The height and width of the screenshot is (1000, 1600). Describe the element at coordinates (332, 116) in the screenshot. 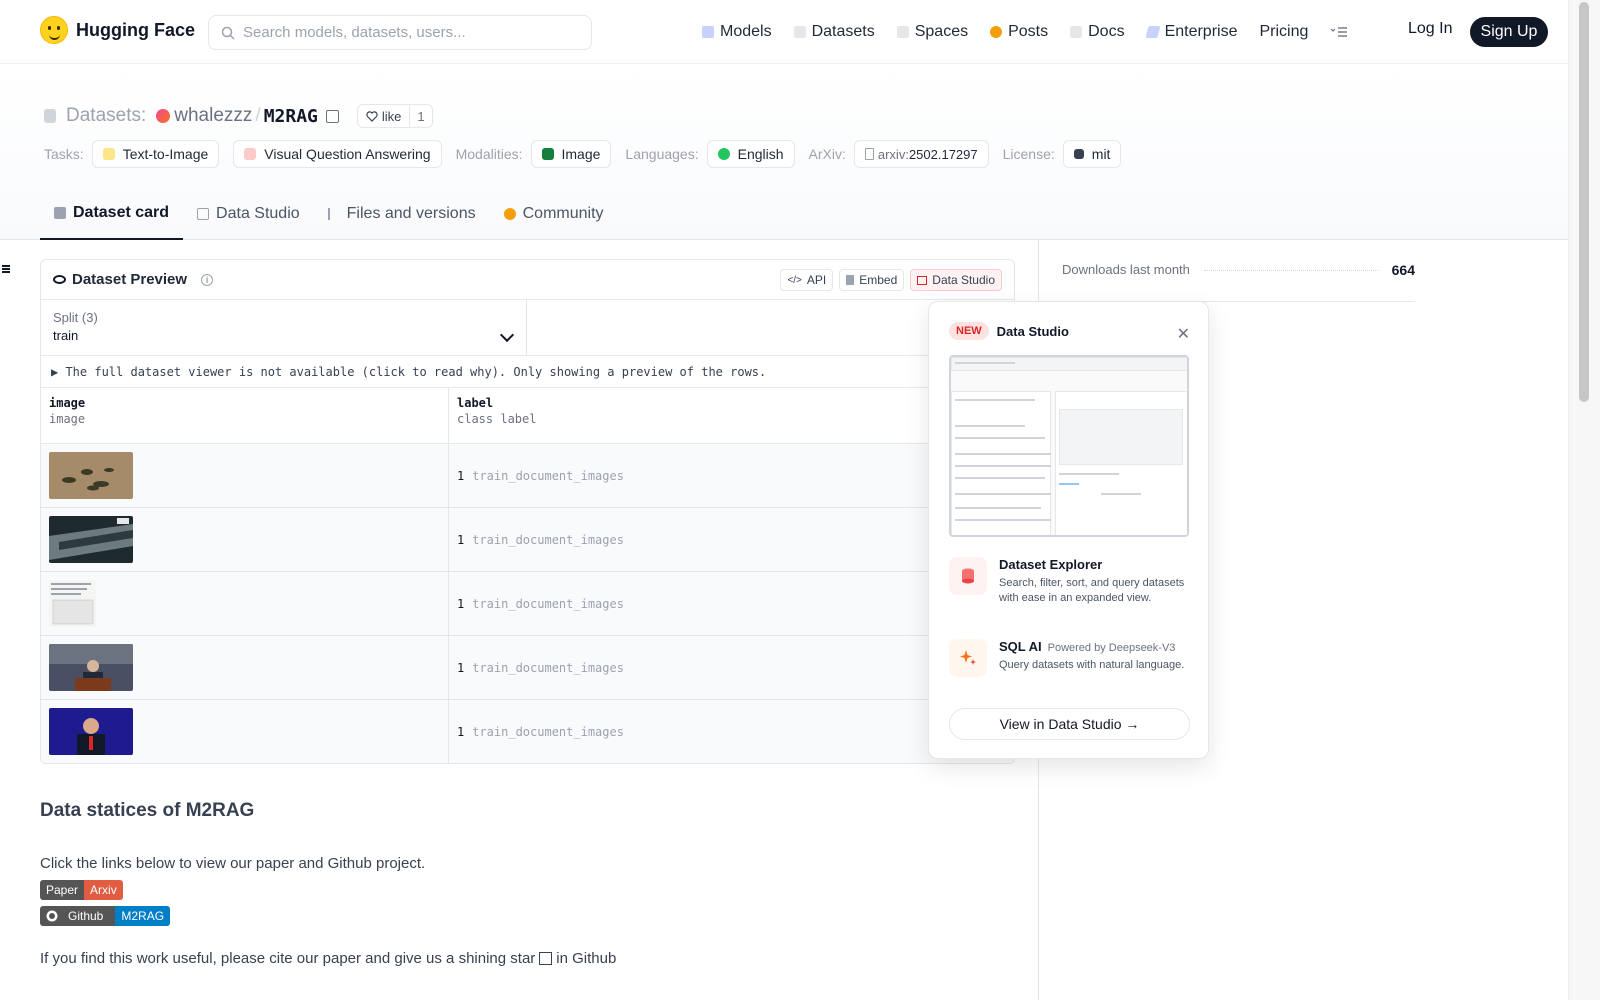

I see `copy-icon` at that location.